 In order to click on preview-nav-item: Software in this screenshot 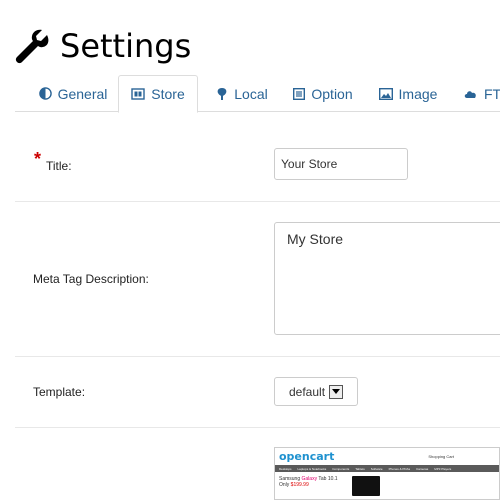, I will do `click(376, 468)`.